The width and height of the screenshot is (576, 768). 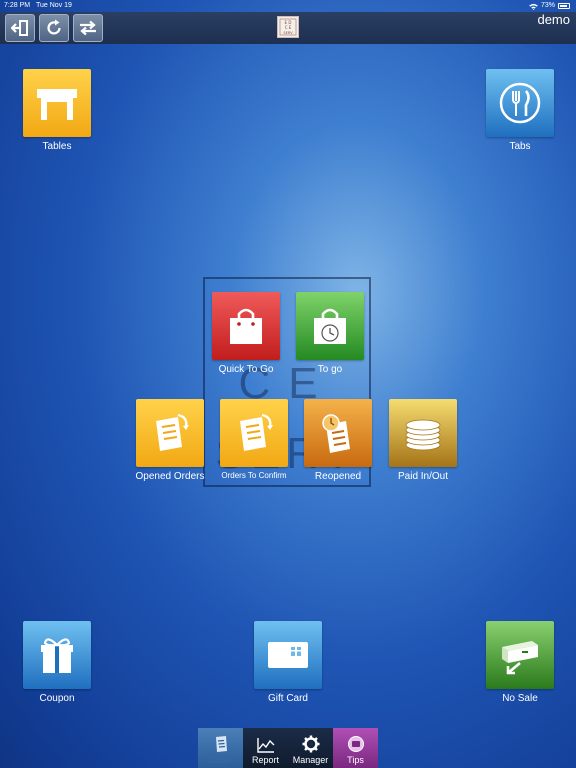 I want to click on logout-icon, so click(x=19, y=28).